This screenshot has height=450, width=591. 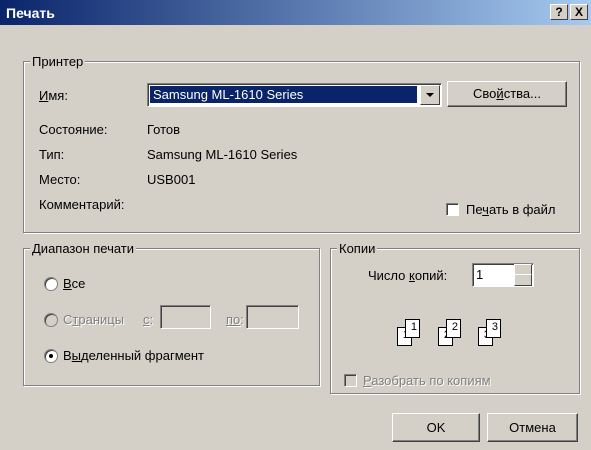 What do you see at coordinates (272, 317) in the screenshot?
I see `range-to-input` at bounding box center [272, 317].